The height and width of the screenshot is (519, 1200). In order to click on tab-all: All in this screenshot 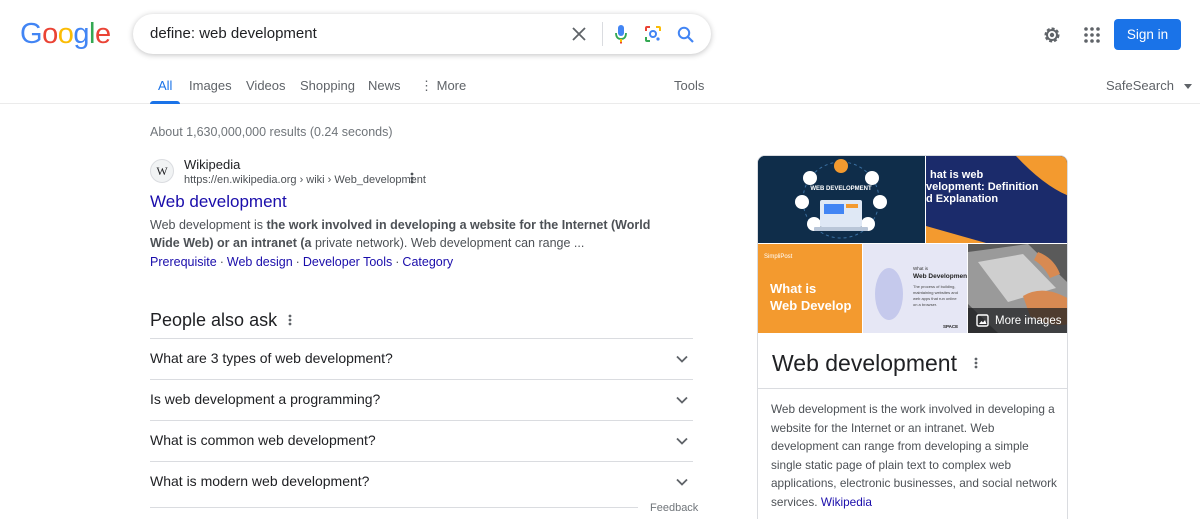, I will do `click(165, 85)`.